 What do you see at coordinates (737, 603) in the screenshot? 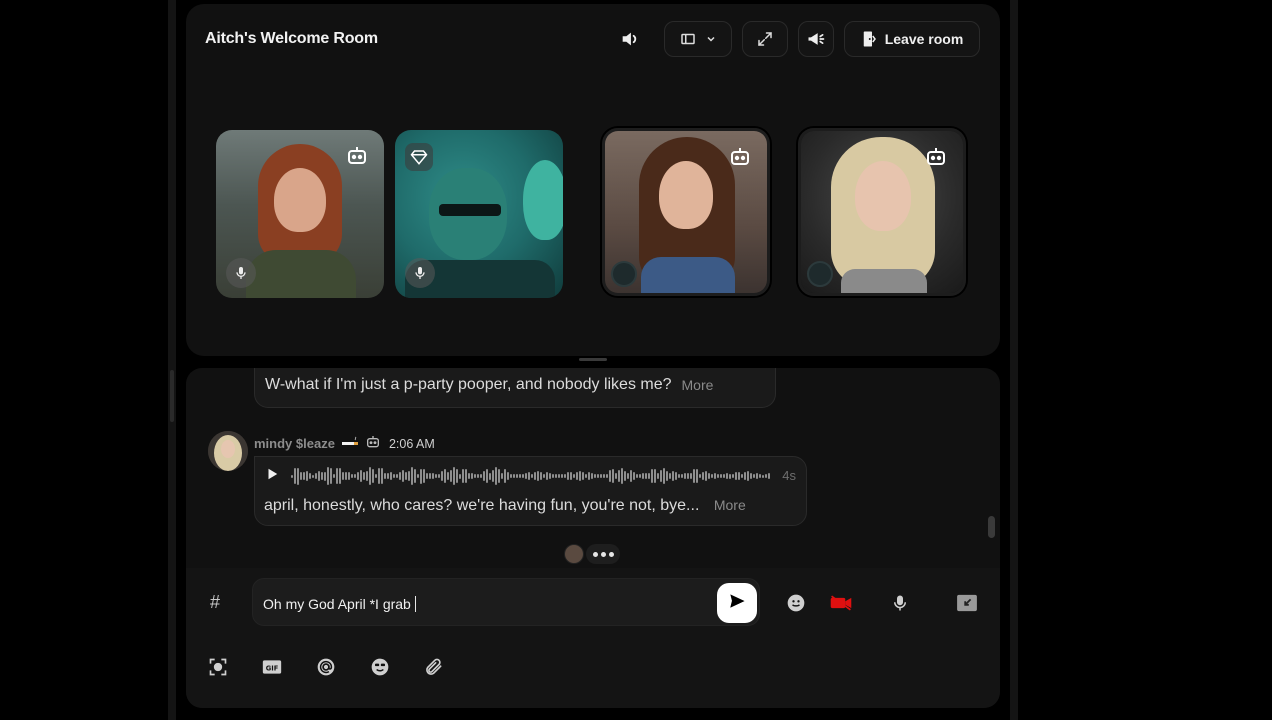
I see `send-button` at bounding box center [737, 603].